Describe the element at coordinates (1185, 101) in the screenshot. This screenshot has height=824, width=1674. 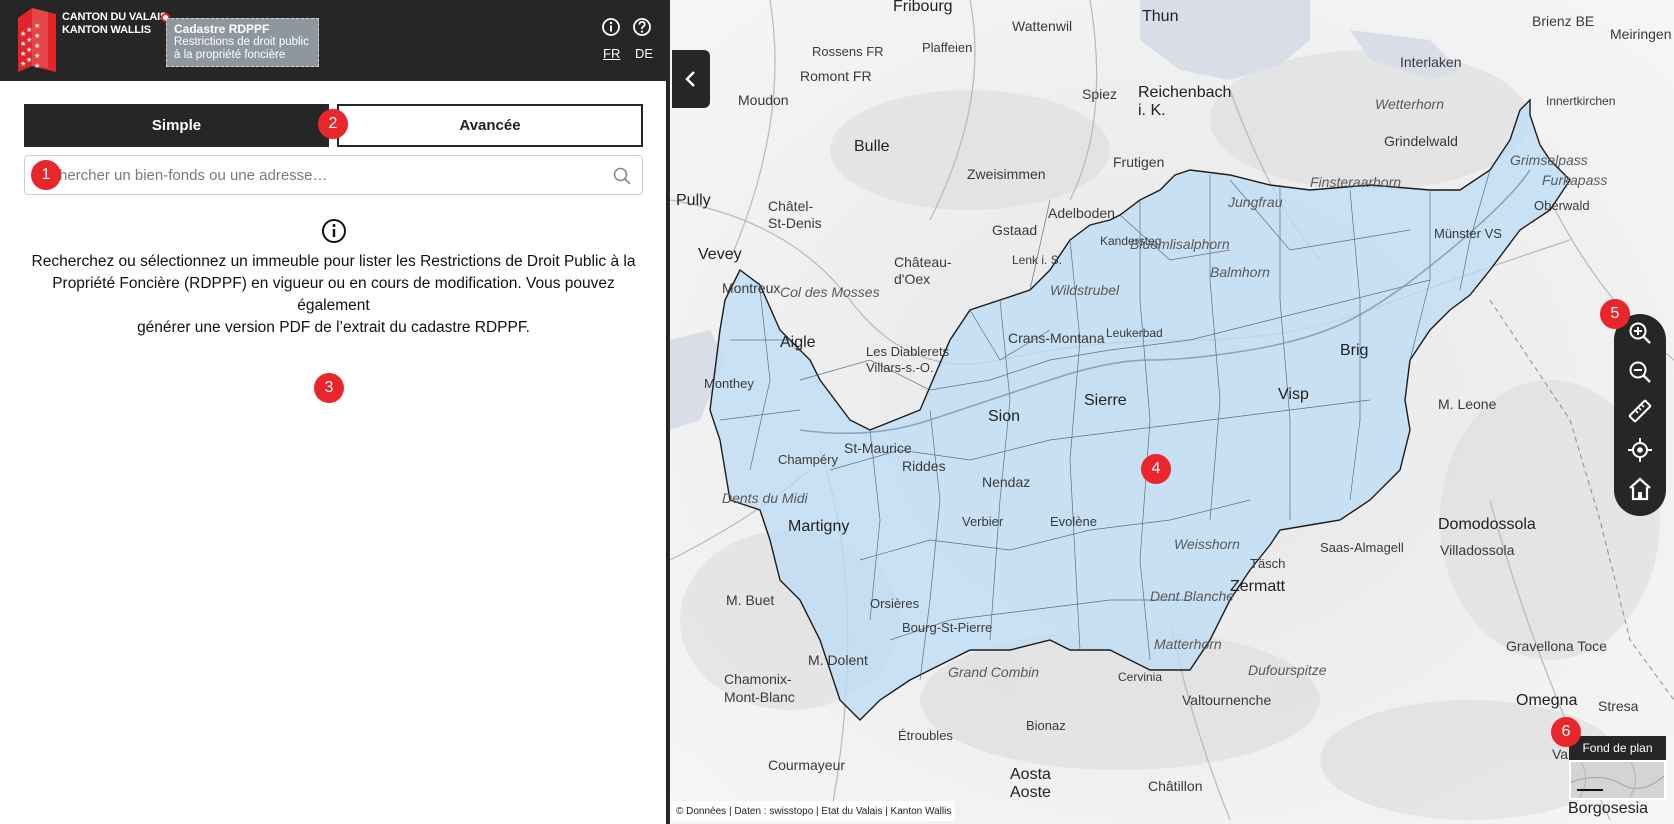
I see `place-label: Reichenbach i. K.` at that location.